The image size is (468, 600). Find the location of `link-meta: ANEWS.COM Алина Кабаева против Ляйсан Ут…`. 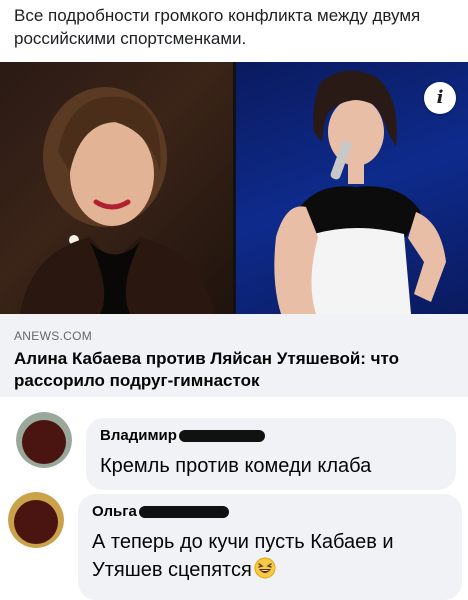

link-meta: ANEWS.COM Алина Кабаева против Ляйсан Ут… is located at coordinates (234, 360).